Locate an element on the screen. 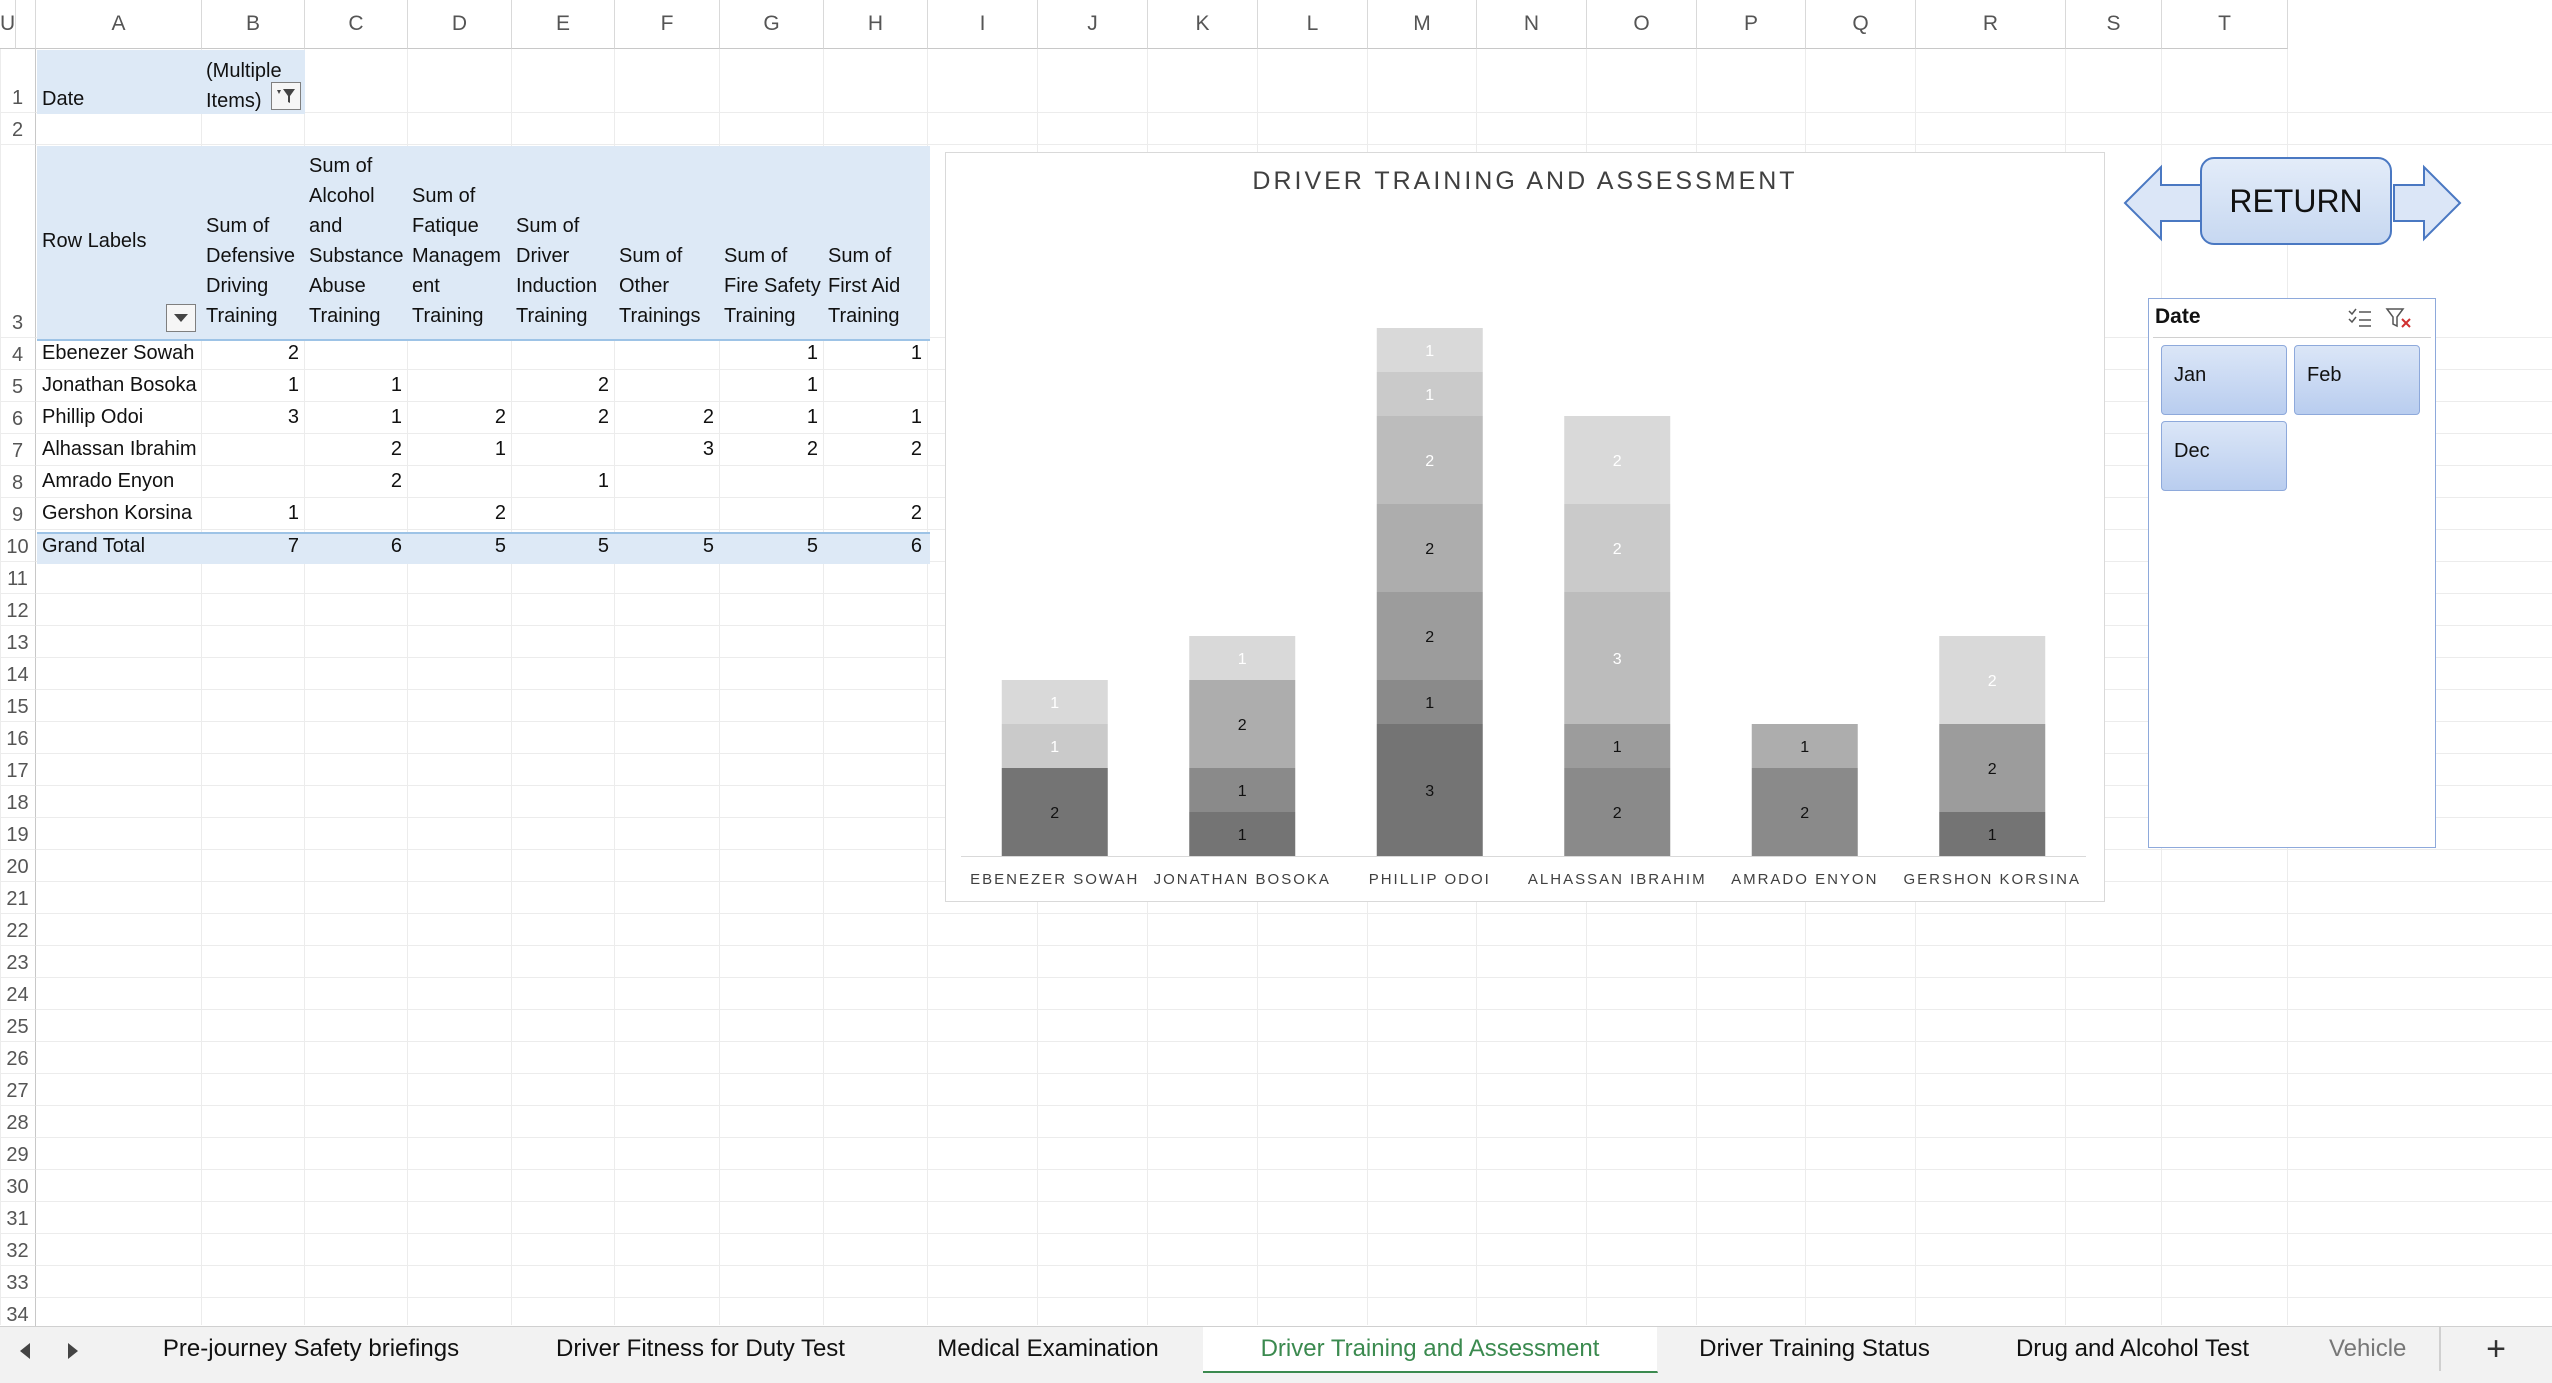  row-header: 33 is located at coordinates (18, 1282).